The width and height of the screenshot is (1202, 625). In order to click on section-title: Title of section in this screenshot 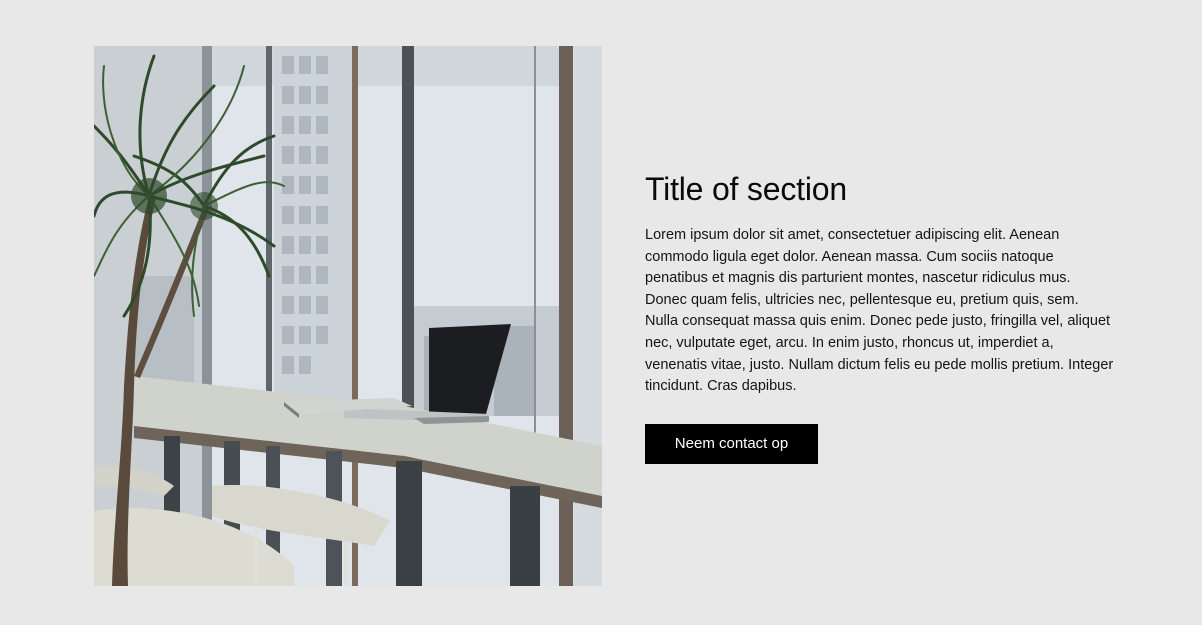, I will do `click(746, 189)`.